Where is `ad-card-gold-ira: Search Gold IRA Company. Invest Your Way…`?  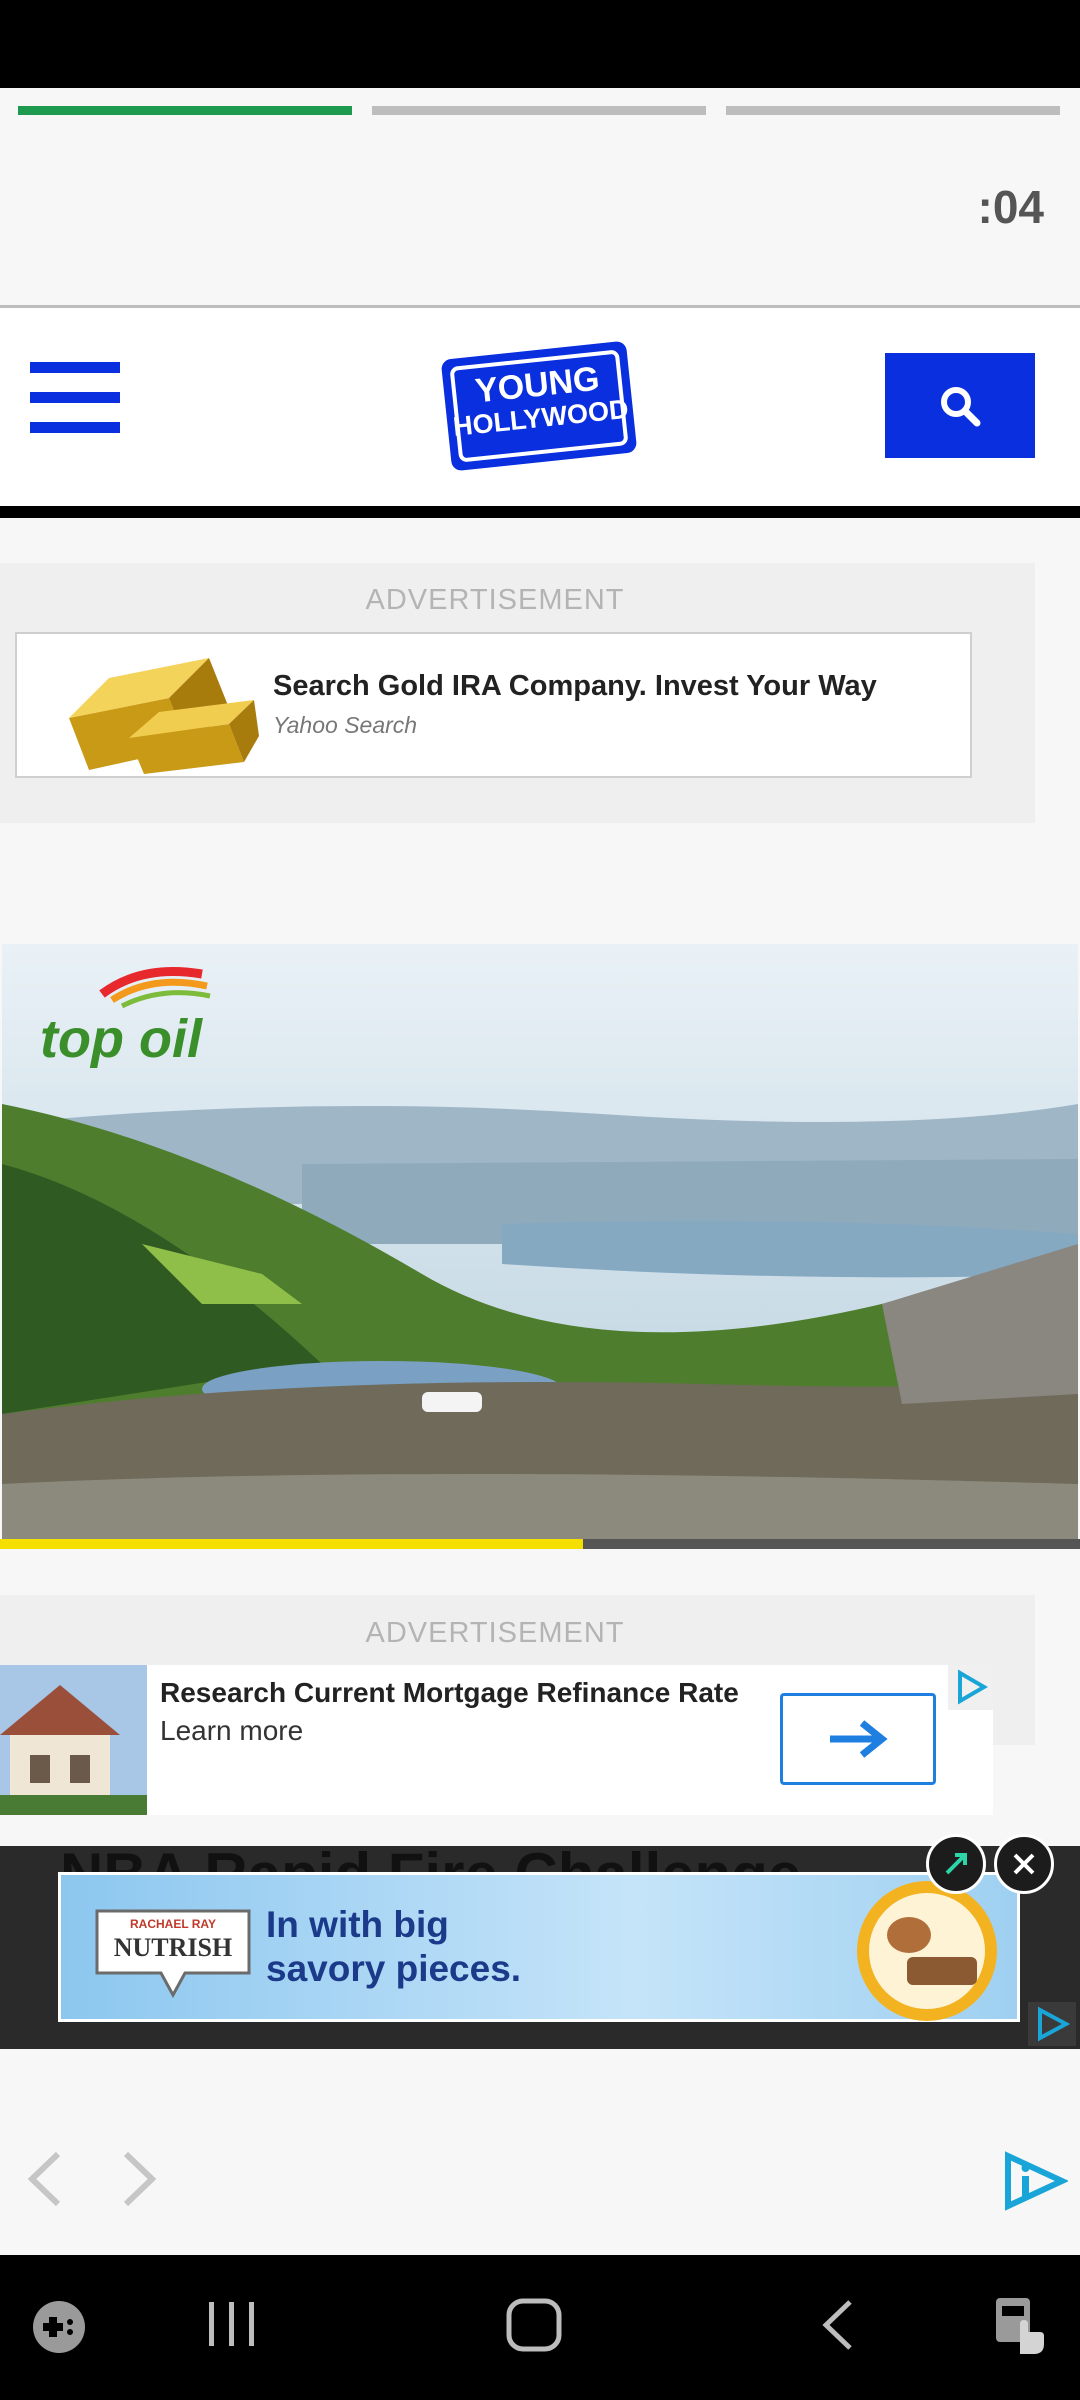
ad-card-gold-ira: Search Gold IRA Company. Invest Your Way… is located at coordinates (493, 705).